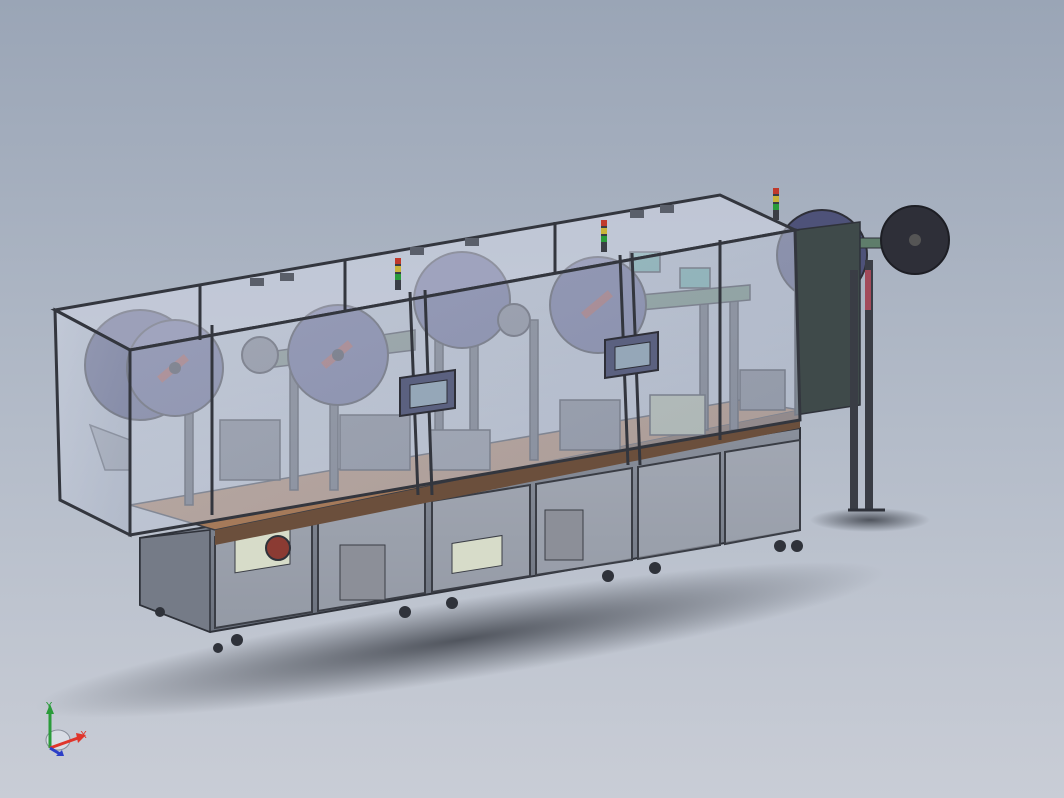  Describe the element at coordinates (83, 735) in the screenshot. I see `triad-x-label: X` at that location.